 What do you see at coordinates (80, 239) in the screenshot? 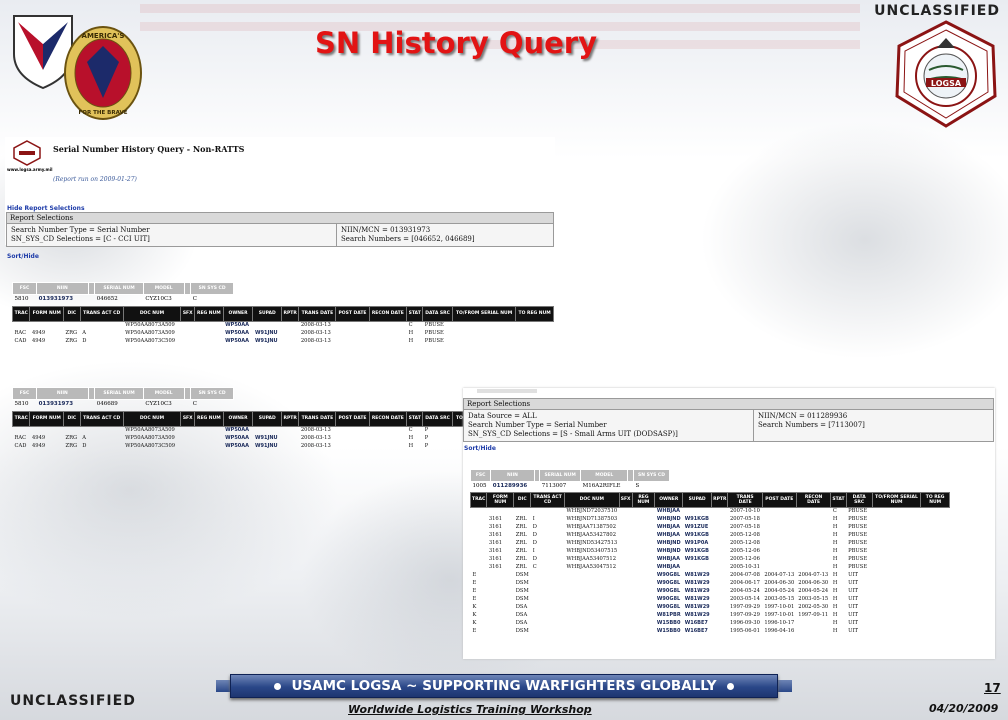
I see `selection-sn-sys-cd: SN_SYS_CD Selections = [C - CCI UIT]` at bounding box center [80, 239].